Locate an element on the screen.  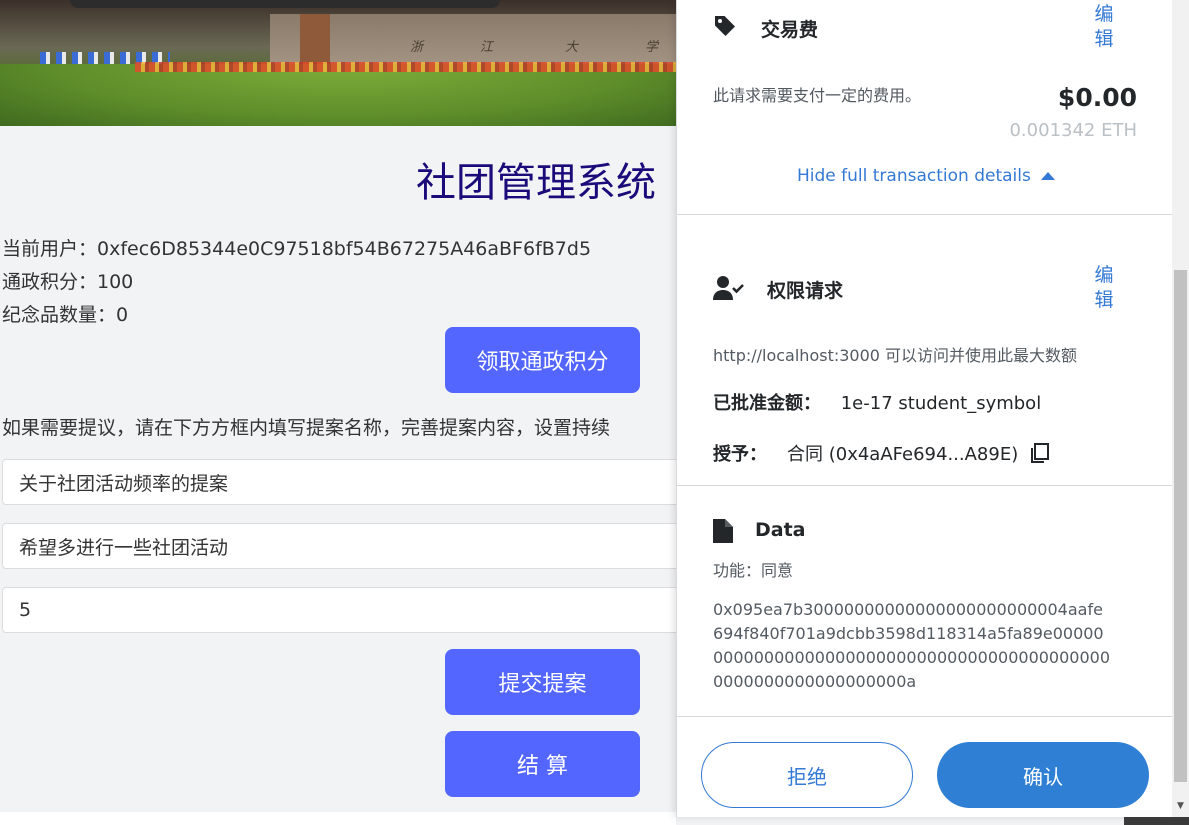
proposal-name-input: 关于社团活动频率的提案 is located at coordinates (352, 482).